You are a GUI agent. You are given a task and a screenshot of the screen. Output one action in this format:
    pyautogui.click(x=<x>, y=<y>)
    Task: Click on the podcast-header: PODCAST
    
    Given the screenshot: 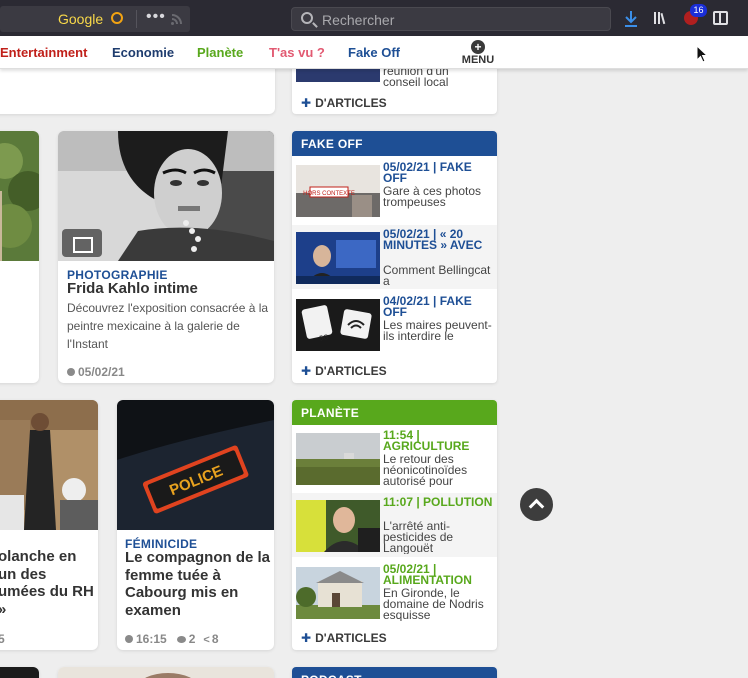 What is the action you would take?
    pyautogui.click(x=394, y=672)
    